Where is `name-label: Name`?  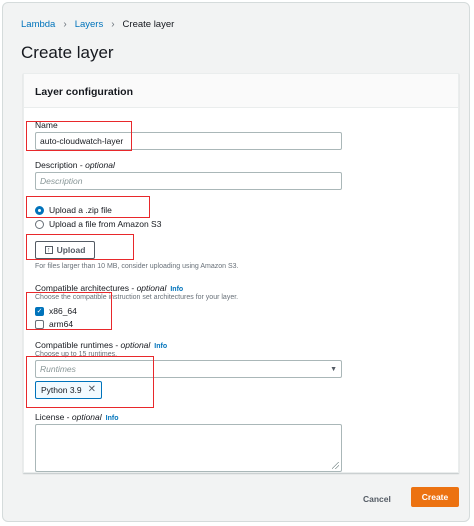
name-label: Name is located at coordinates (46, 125).